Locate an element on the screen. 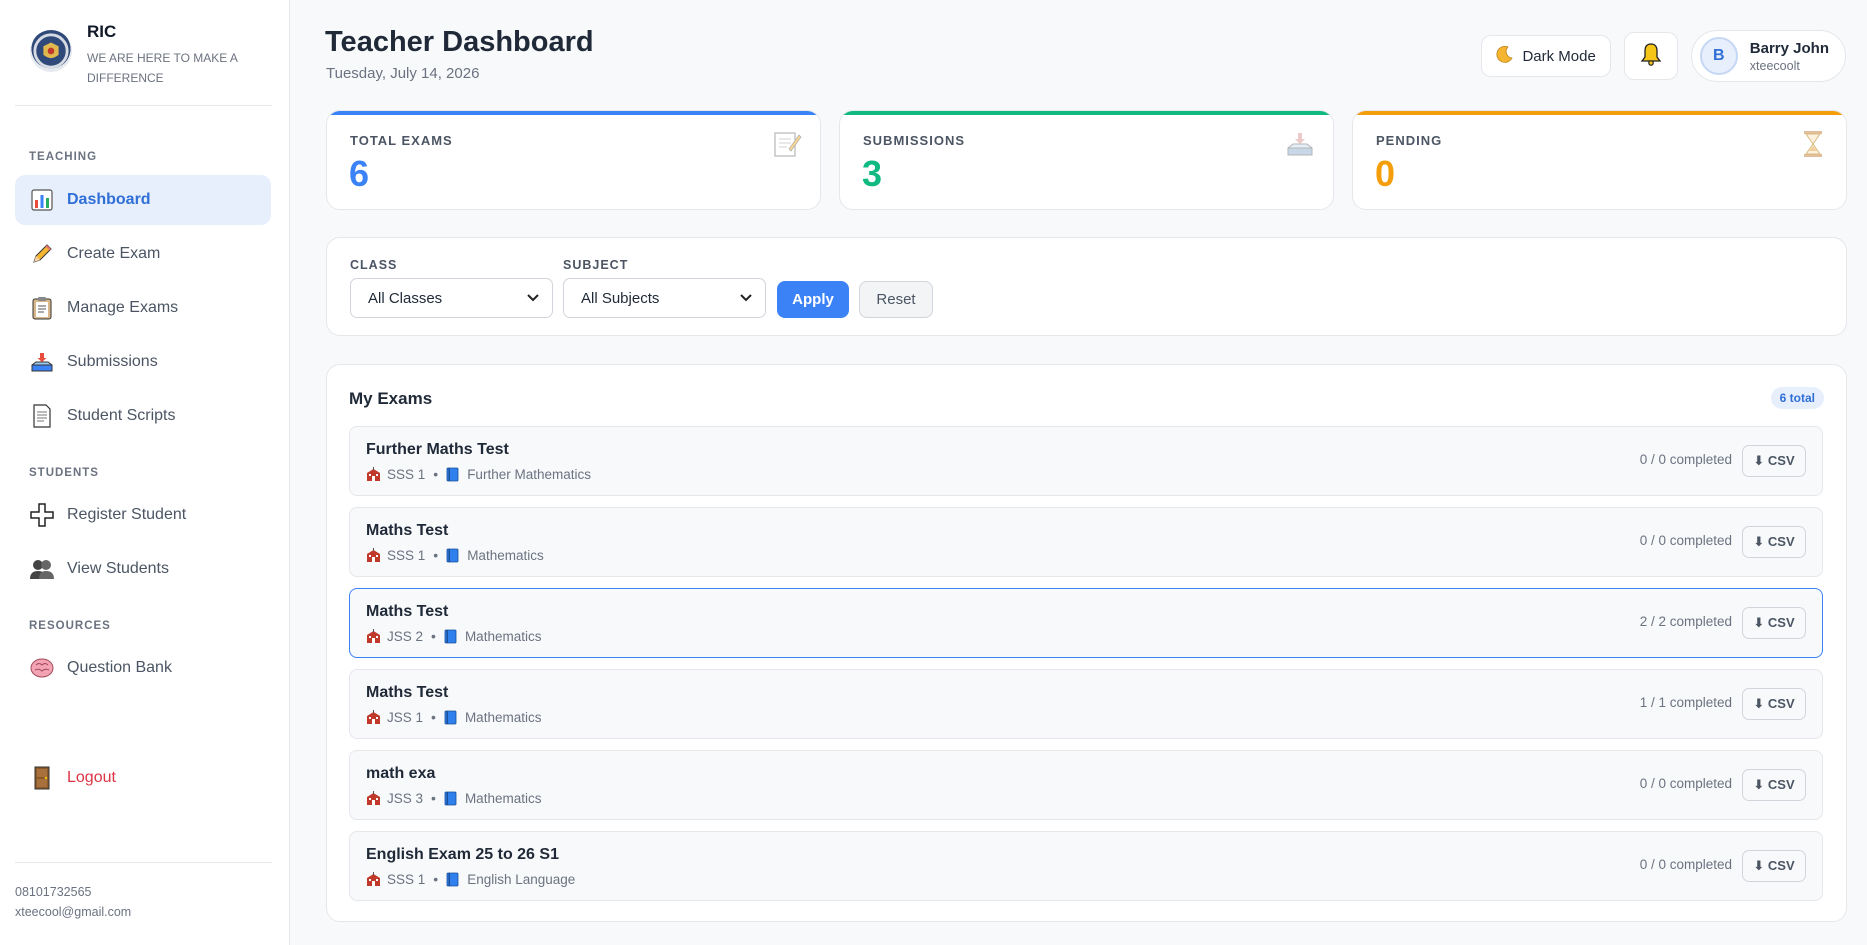 Image resolution: width=1867 pixels, height=945 pixels. sidebar-item-label: Create Exam is located at coordinates (114, 253).